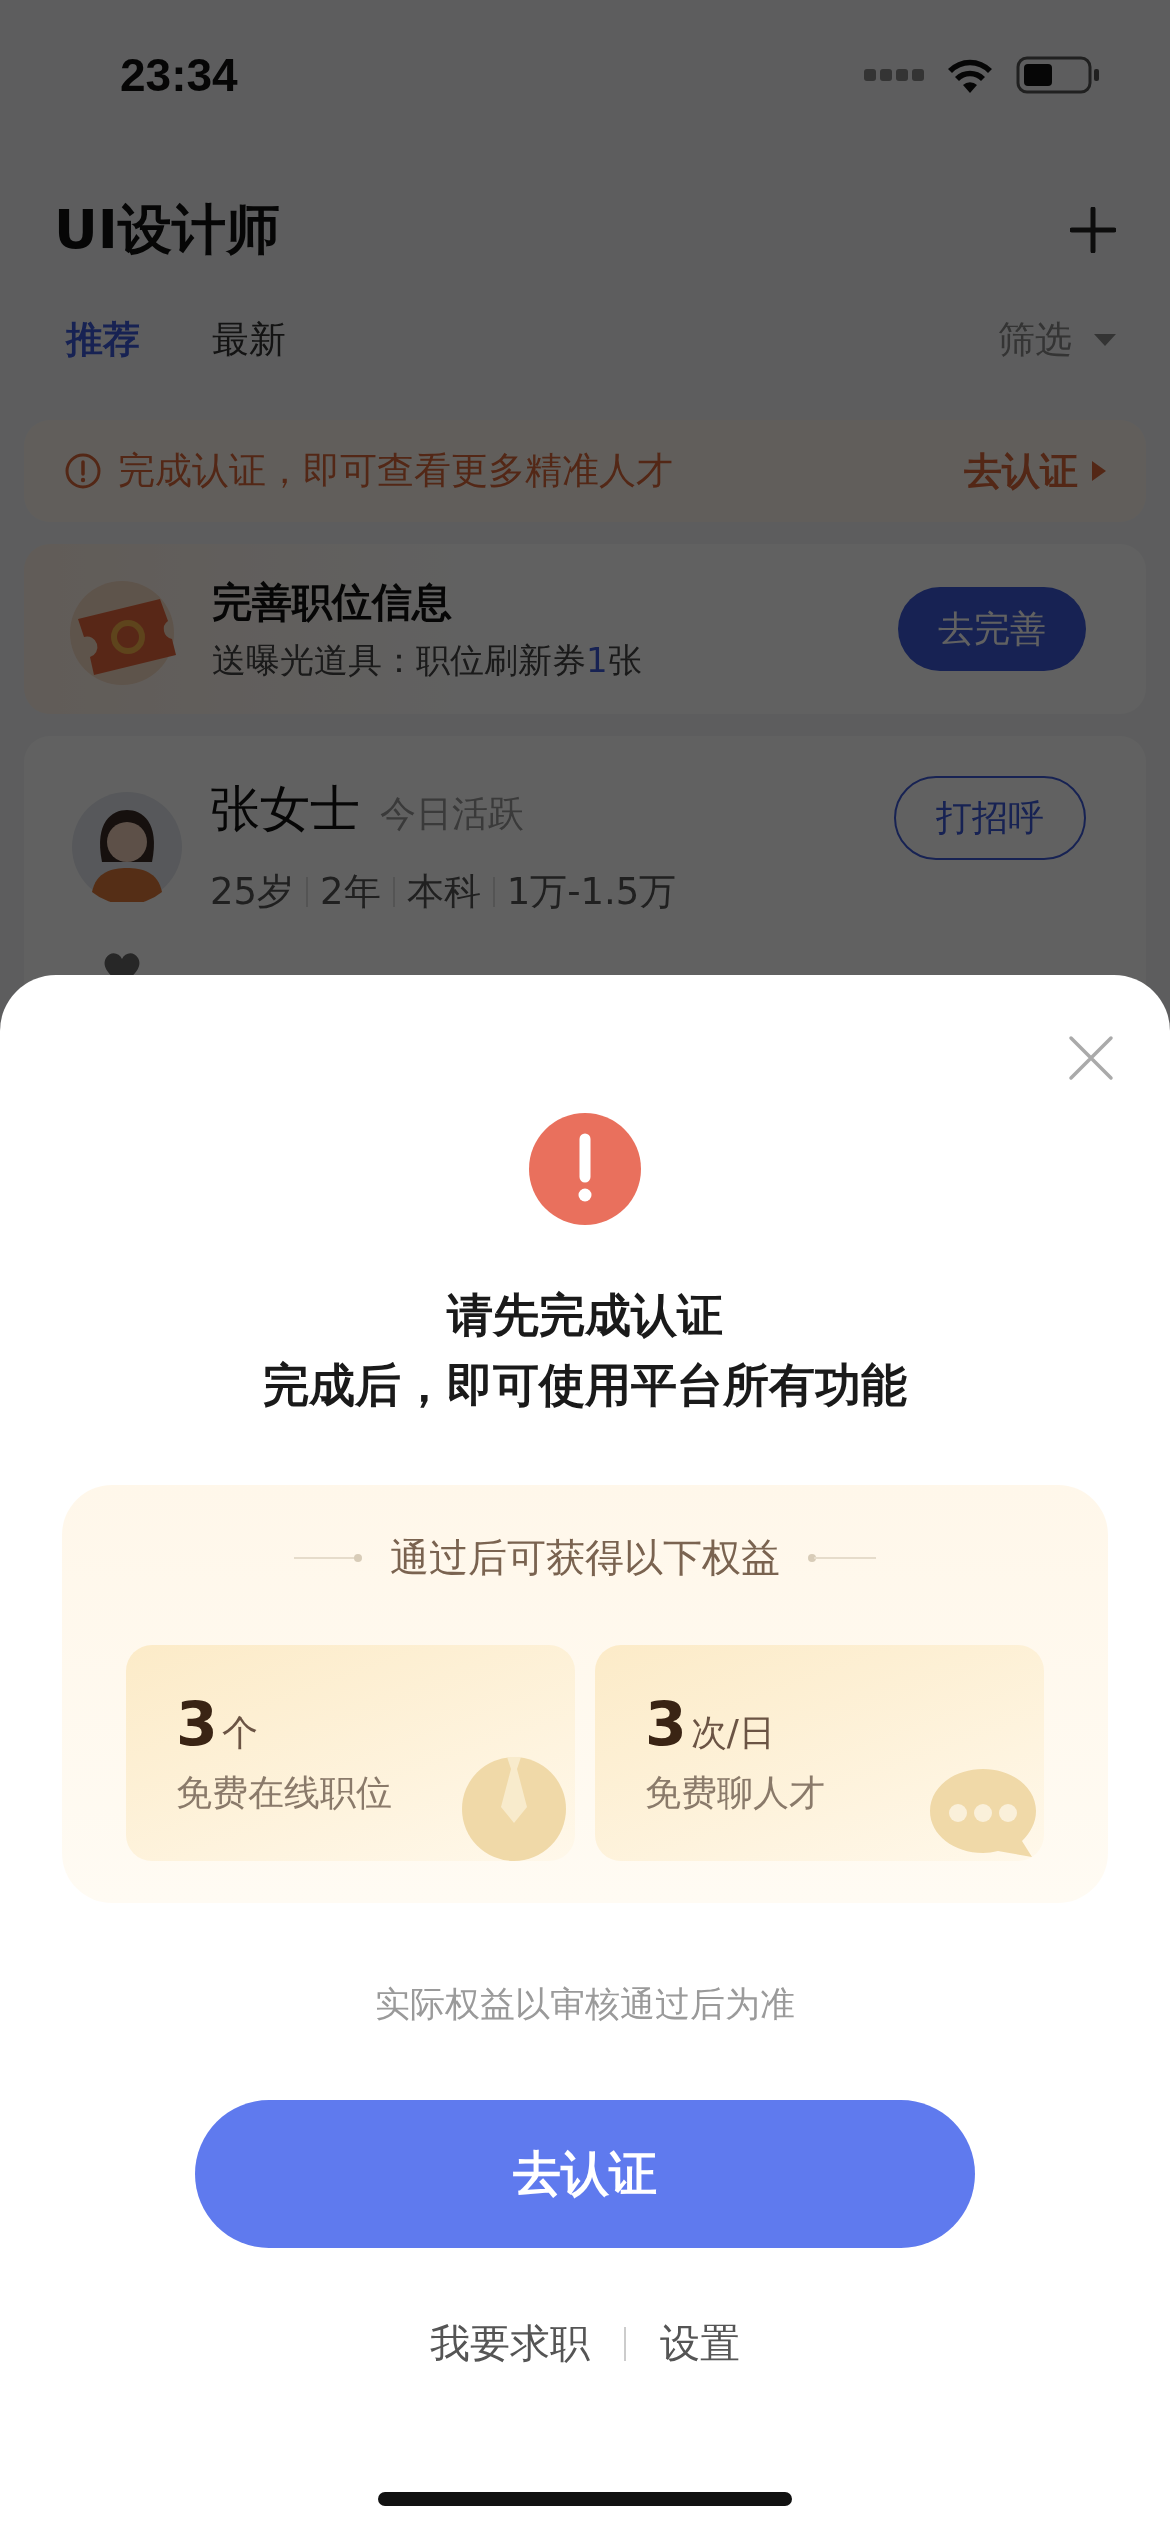 The height and width of the screenshot is (2532, 1170). Describe the element at coordinates (350, 892) in the screenshot. I see `candidate-tag: 2年` at that location.